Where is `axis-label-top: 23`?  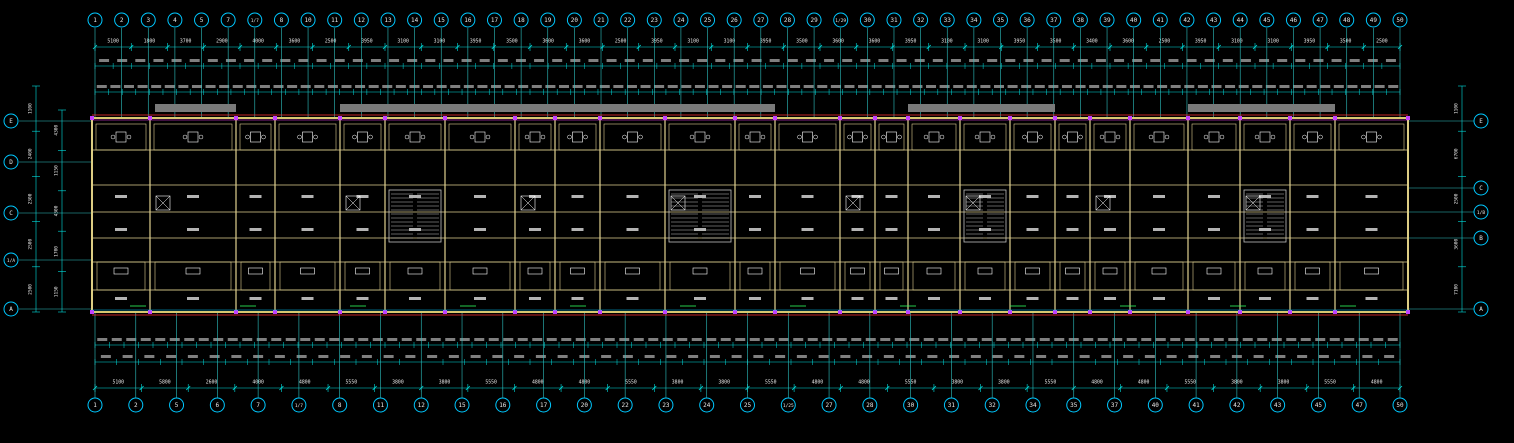 axis-label-top: 23 is located at coordinates (655, 20).